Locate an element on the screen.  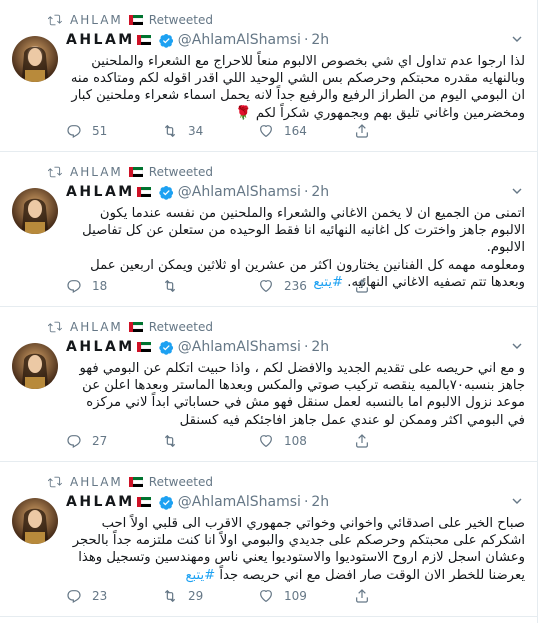
like-count: 164 is located at coordinates (295, 131).